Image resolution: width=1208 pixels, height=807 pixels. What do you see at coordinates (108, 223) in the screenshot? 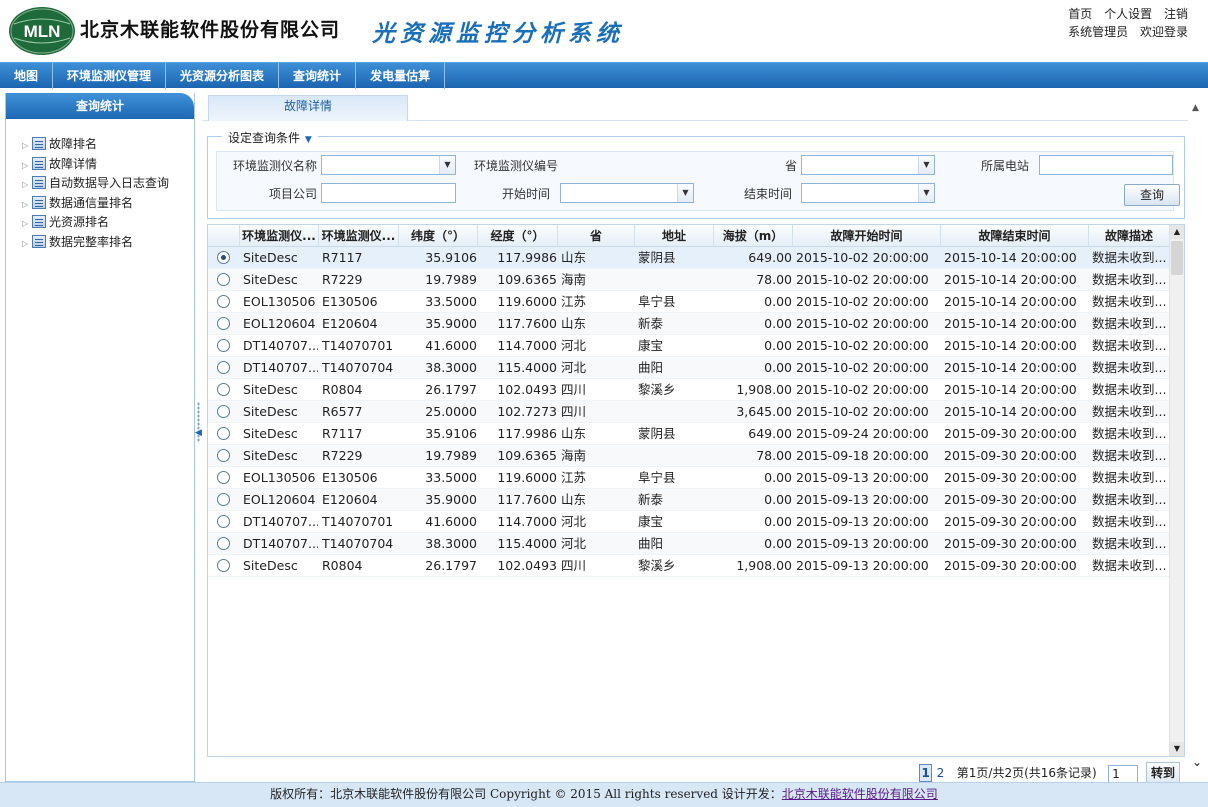
I see `sidebar-item-solar-ranking: ▷ 光资源排名` at bounding box center [108, 223].